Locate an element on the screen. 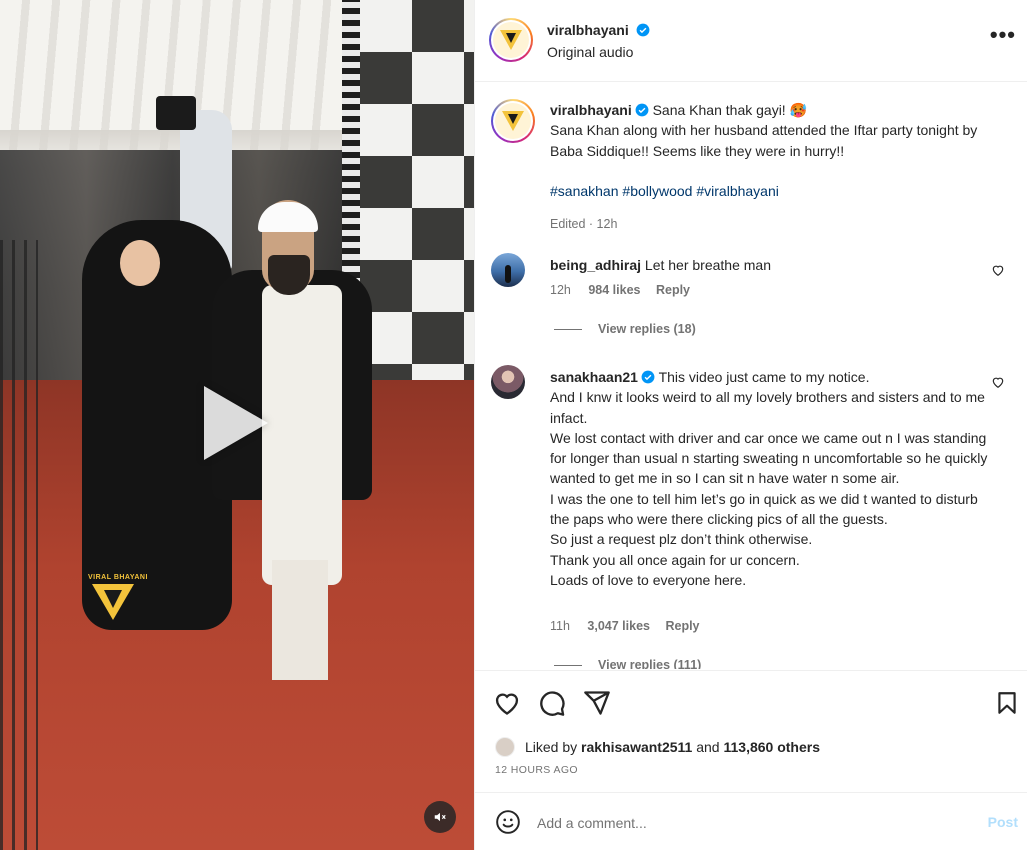 The image size is (1027, 850). comment-text: Loads of love to everyone here. is located at coordinates (648, 579).